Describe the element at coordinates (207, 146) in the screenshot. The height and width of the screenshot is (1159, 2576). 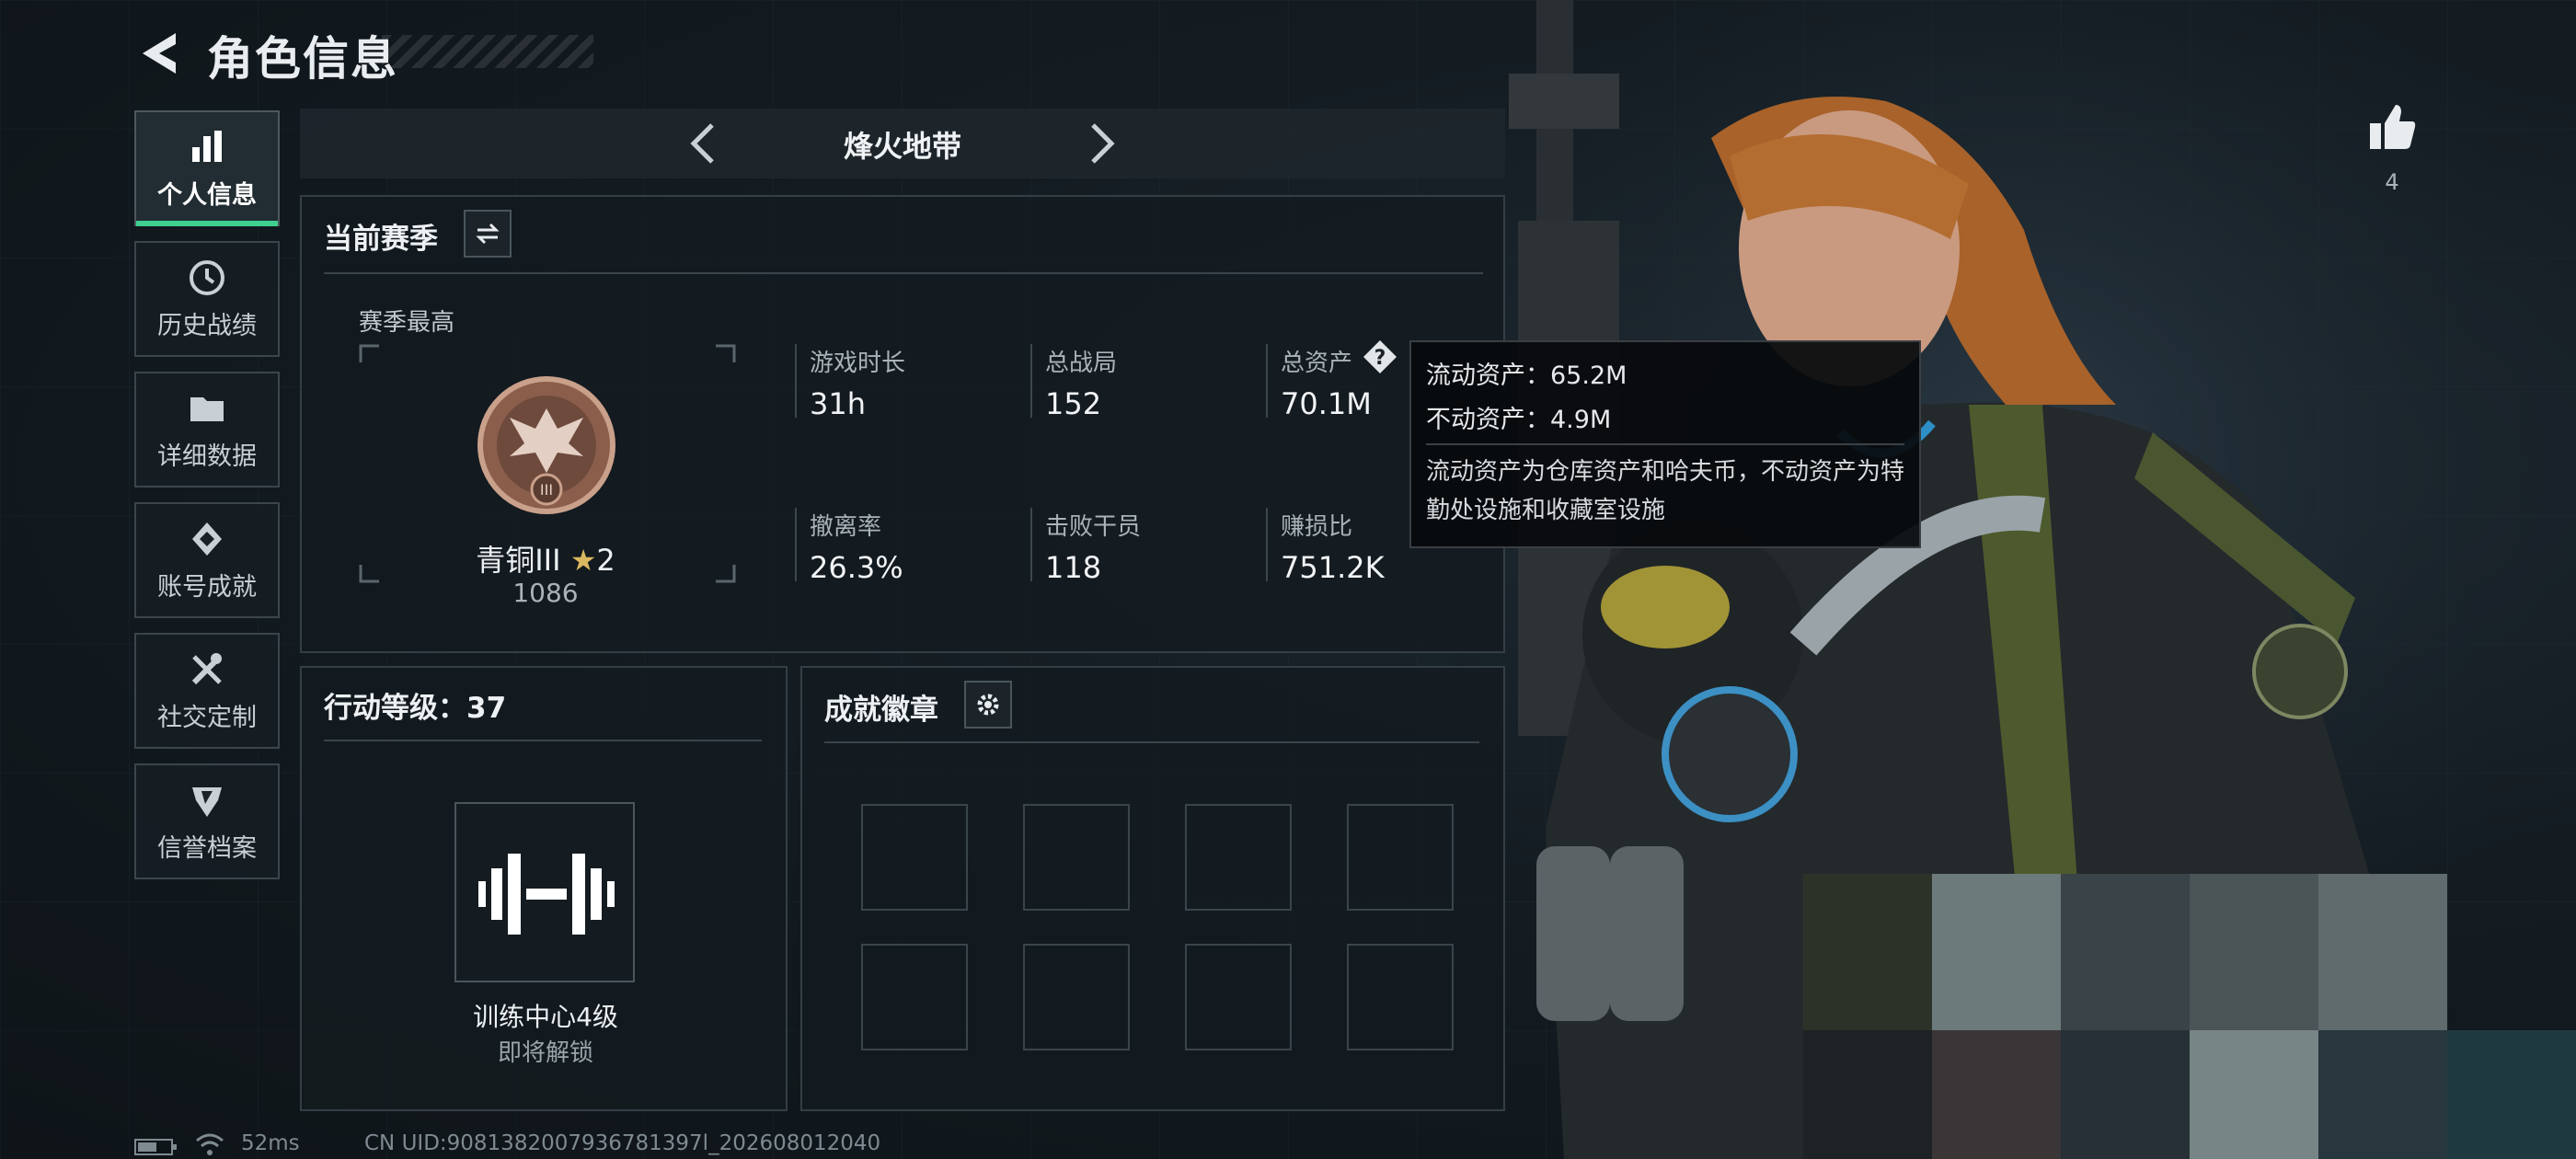
I see `bar-chart-icon` at that location.